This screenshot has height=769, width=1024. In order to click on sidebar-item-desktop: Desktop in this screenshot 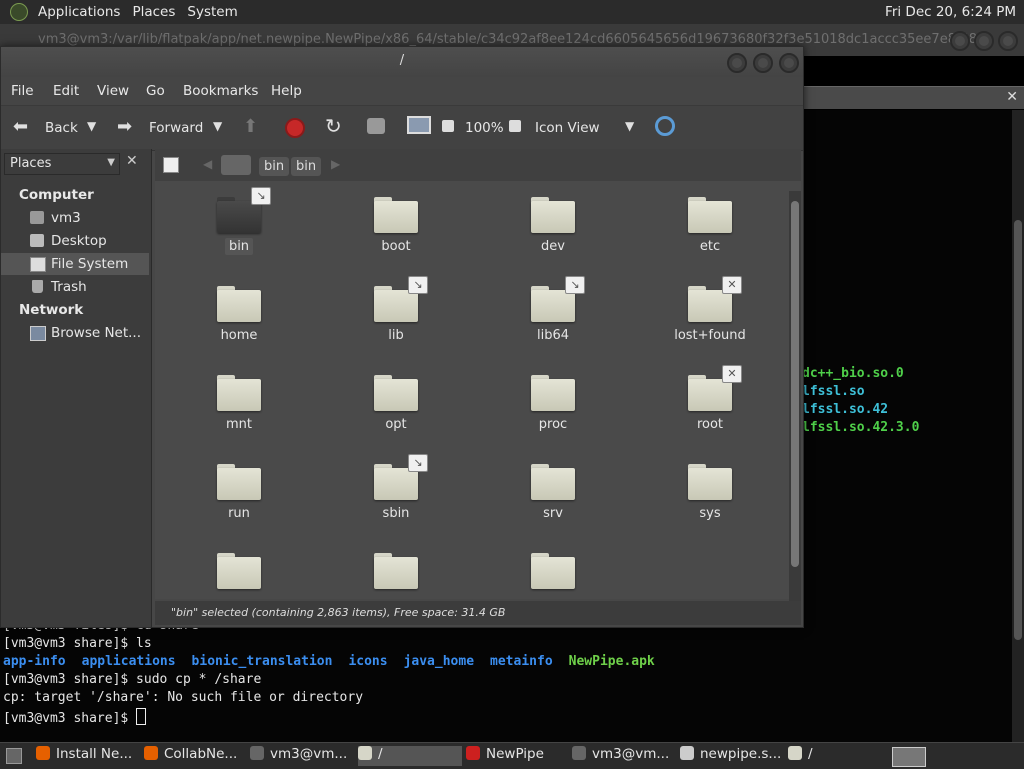, I will do `click(75, 241)`.